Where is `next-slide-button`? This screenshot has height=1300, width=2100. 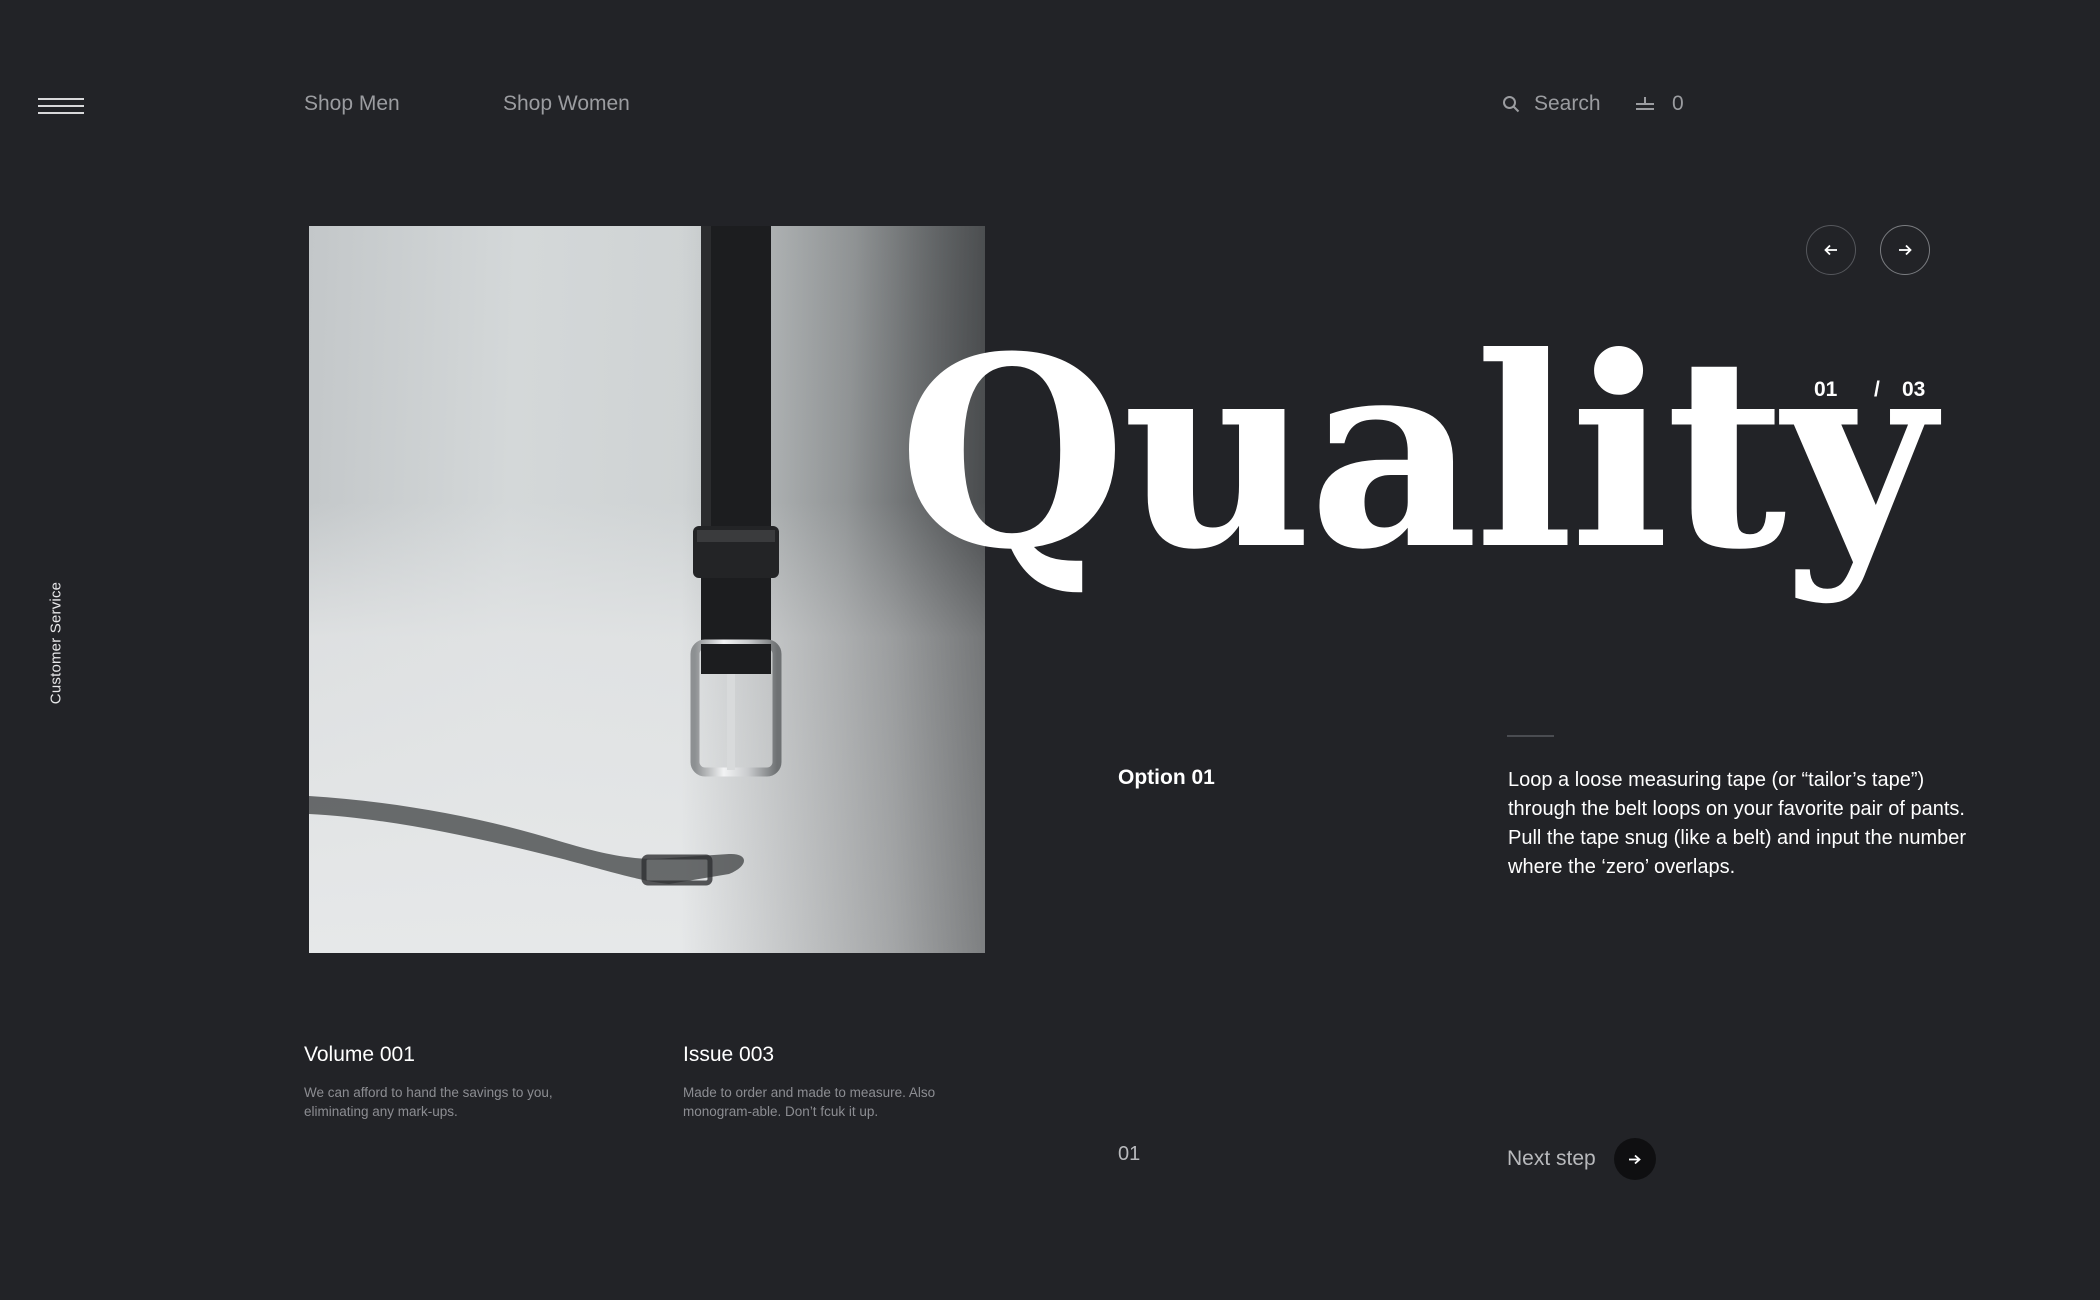
next-slide-button is located at coordinates (1905, 250).